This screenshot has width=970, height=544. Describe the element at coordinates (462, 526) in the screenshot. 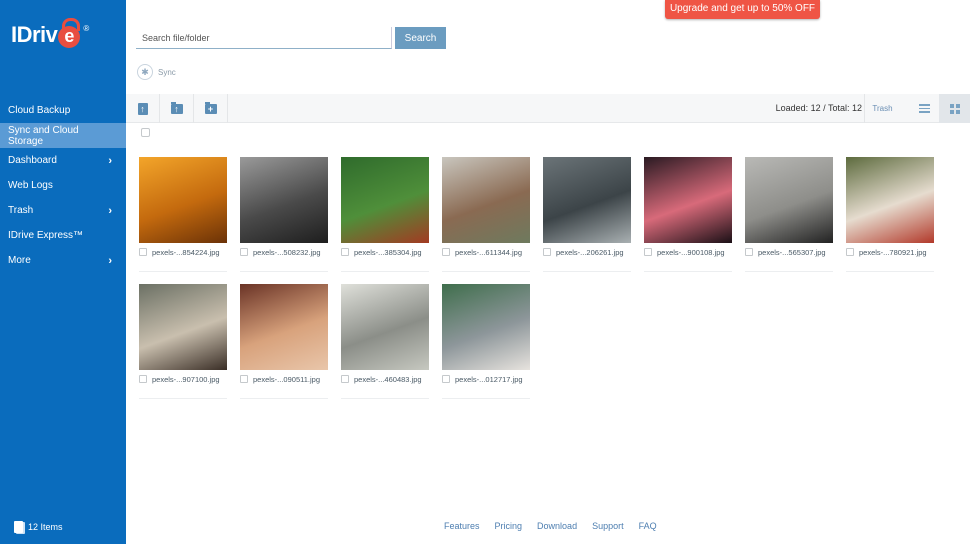

I see `footer-link-features: Features` at that location.